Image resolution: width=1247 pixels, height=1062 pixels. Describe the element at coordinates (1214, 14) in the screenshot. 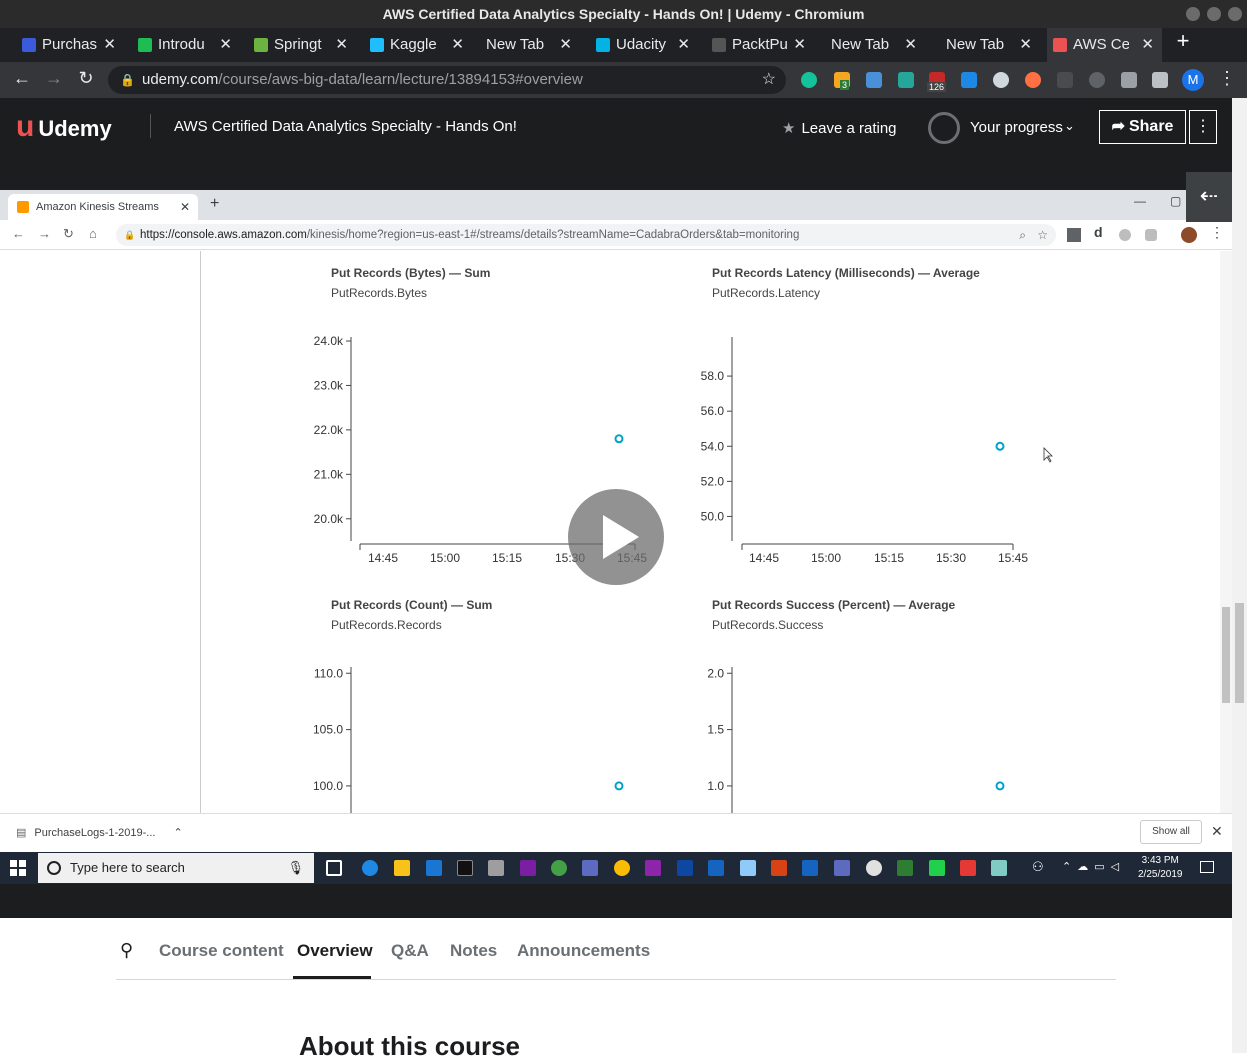

I see `maximize-icon` at that location.